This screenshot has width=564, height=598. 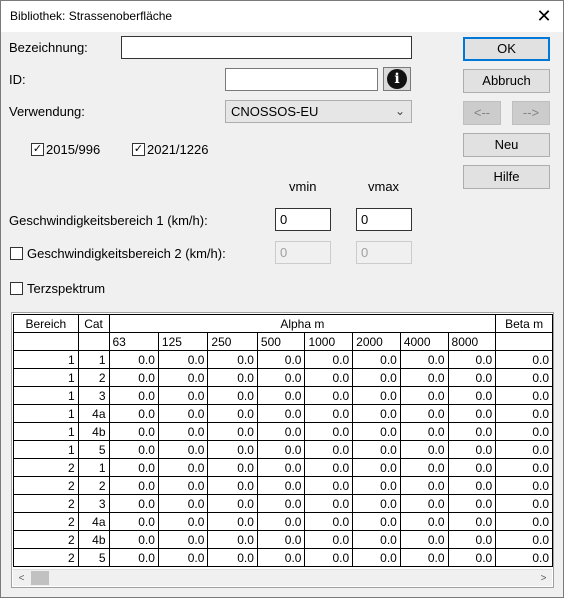 What do you see at coordinates (283, 467) in the screenshot?
I see `table-row: 2 1 0.0 0.0 0.0 0.0 0.0 0.0 0.0 0.0 0.0` at bounding box center [283, 467].